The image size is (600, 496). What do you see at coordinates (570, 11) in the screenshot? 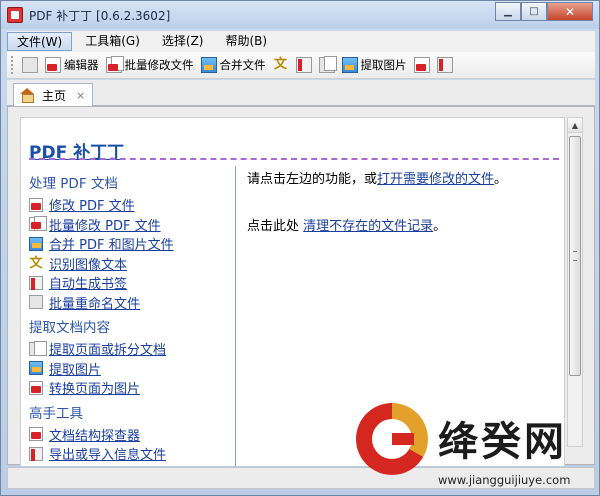
I see `close-button: ✕` at bounding box center [570, 11].